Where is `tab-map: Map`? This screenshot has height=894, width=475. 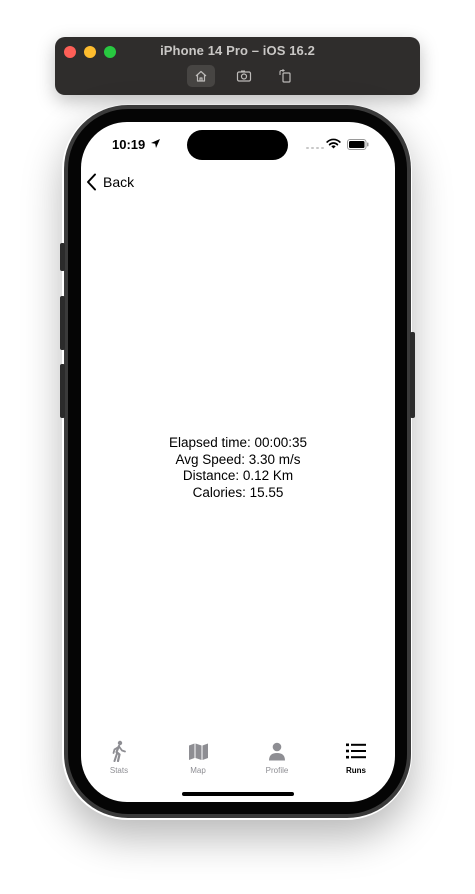
tab-map: Map is located at coordinates (198, 758).